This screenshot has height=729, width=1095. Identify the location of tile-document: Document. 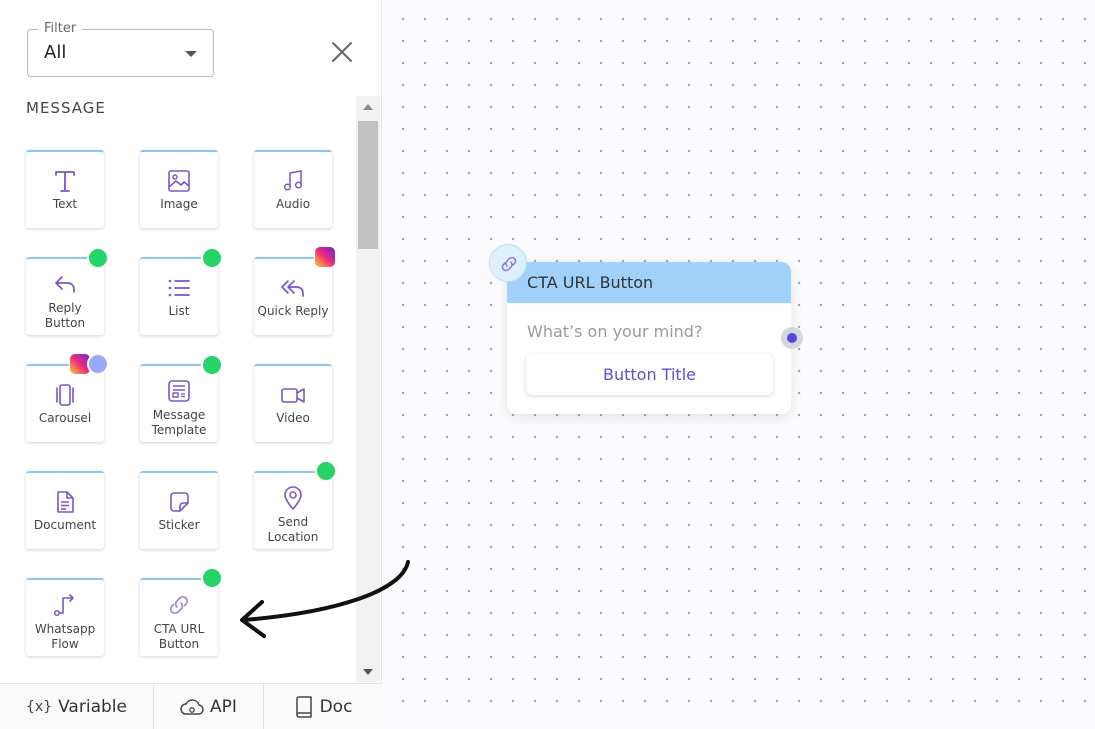
(65, 510).